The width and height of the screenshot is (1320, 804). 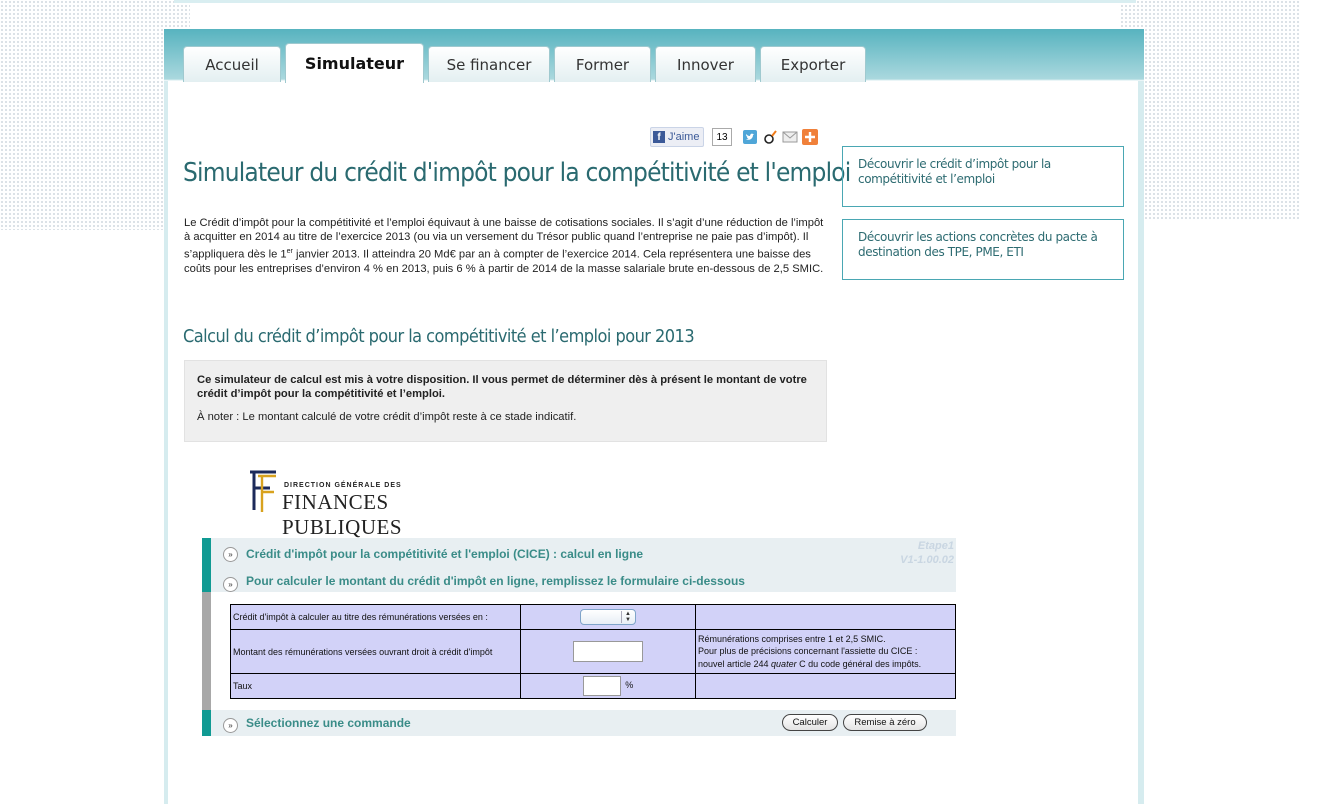 I want to click on tab-accueil: Accueil, so click(x=232, y=64).